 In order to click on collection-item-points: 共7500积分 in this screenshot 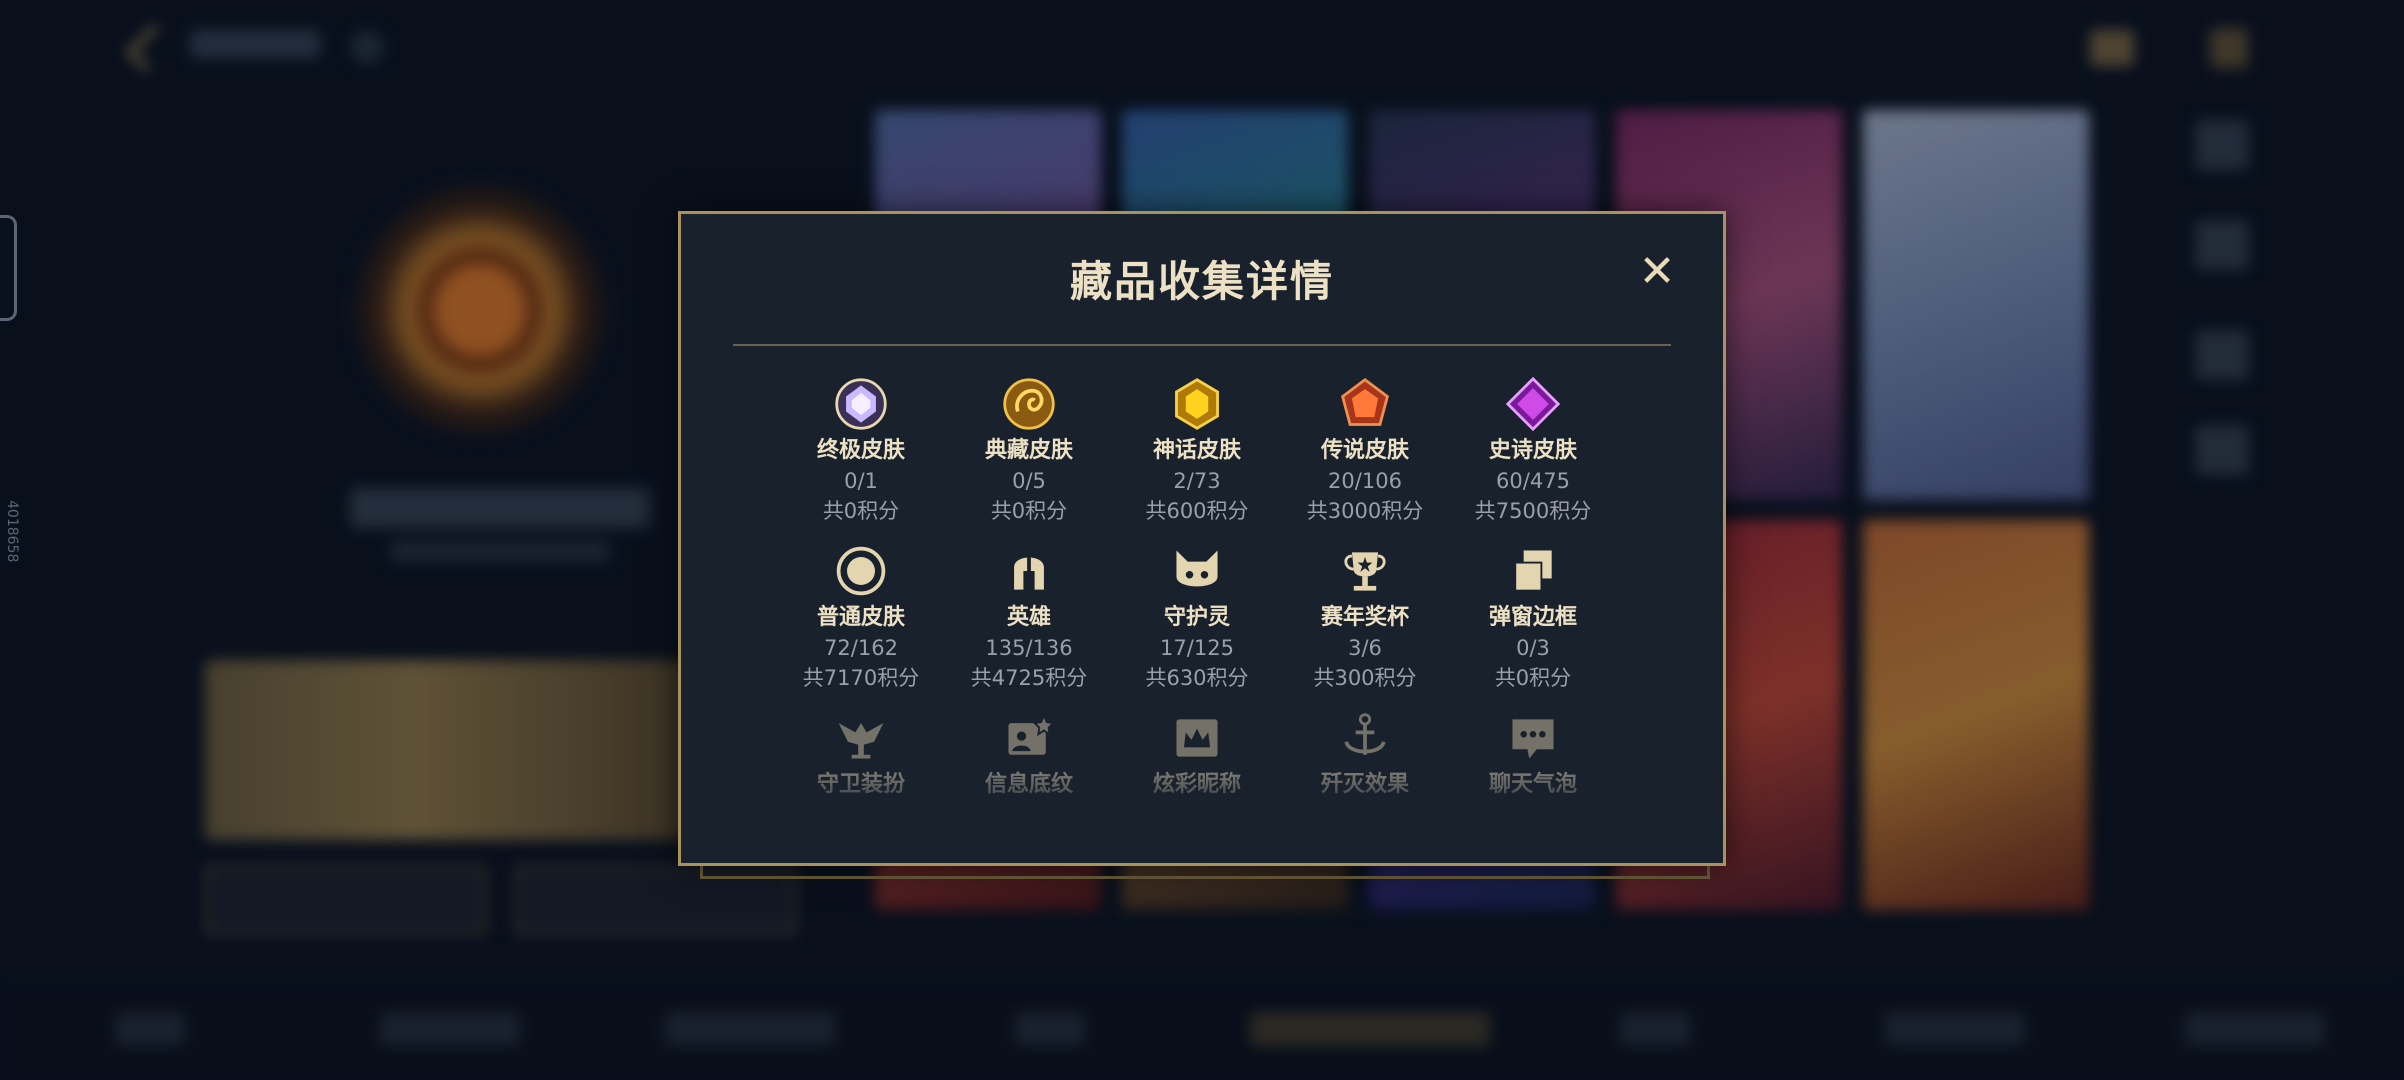, I will do `click(1533, 511)`.